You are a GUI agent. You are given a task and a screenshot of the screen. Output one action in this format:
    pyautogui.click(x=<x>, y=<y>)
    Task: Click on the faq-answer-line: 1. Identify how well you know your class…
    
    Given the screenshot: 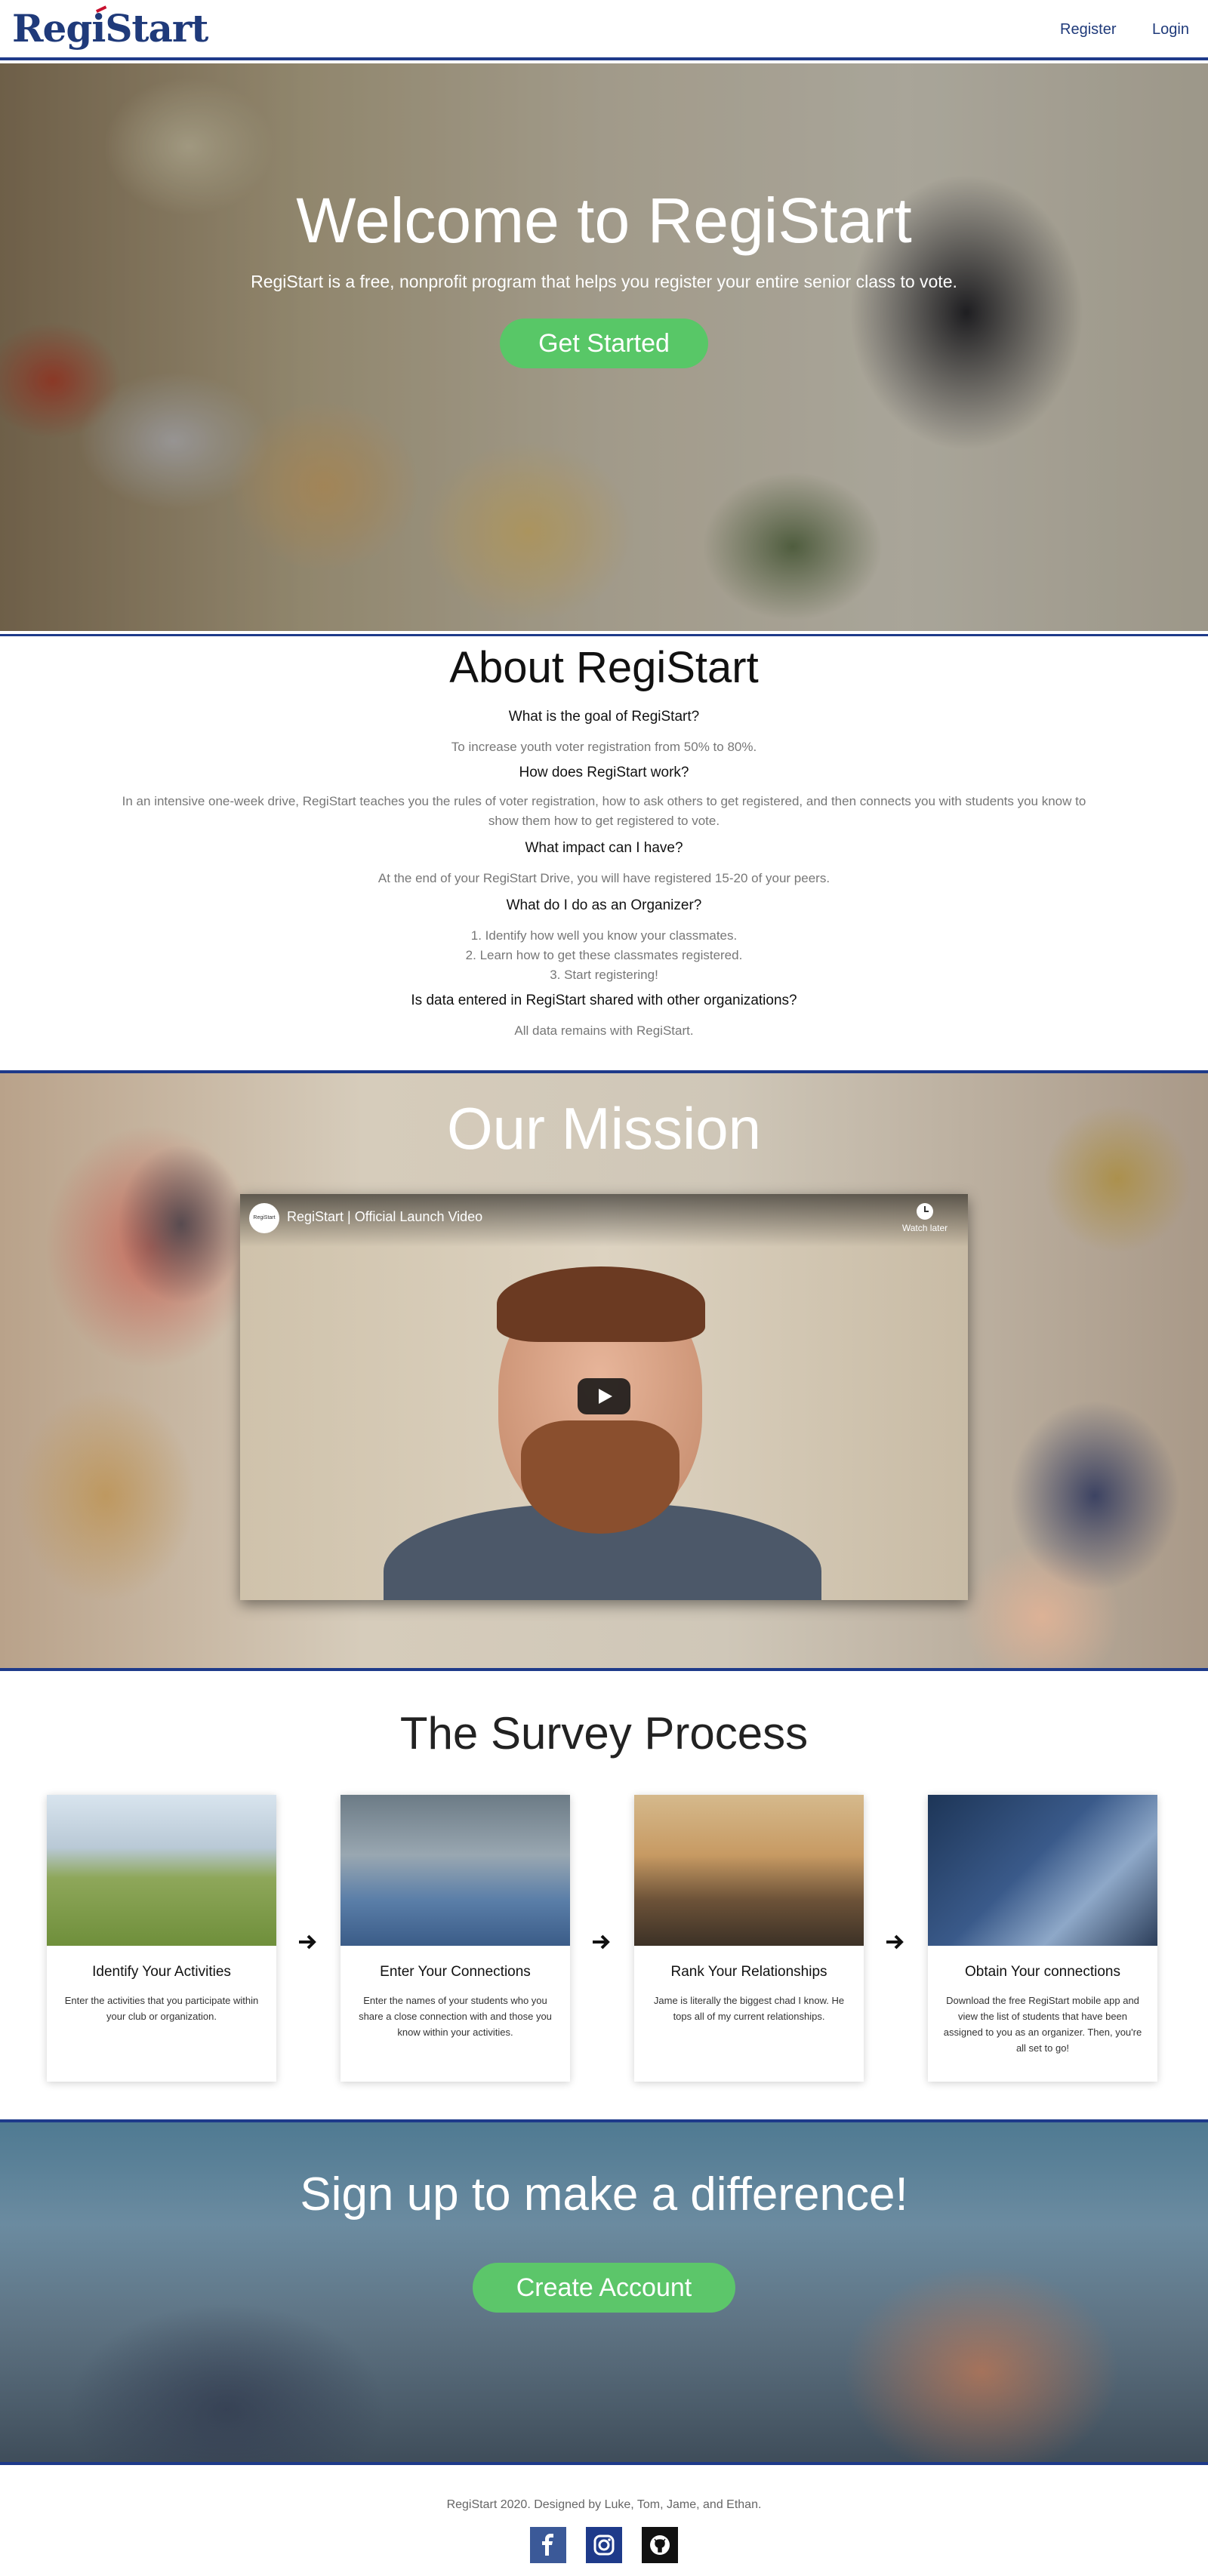 What is the action you would take?
    pyautogui.click(x=604, y=935)
    